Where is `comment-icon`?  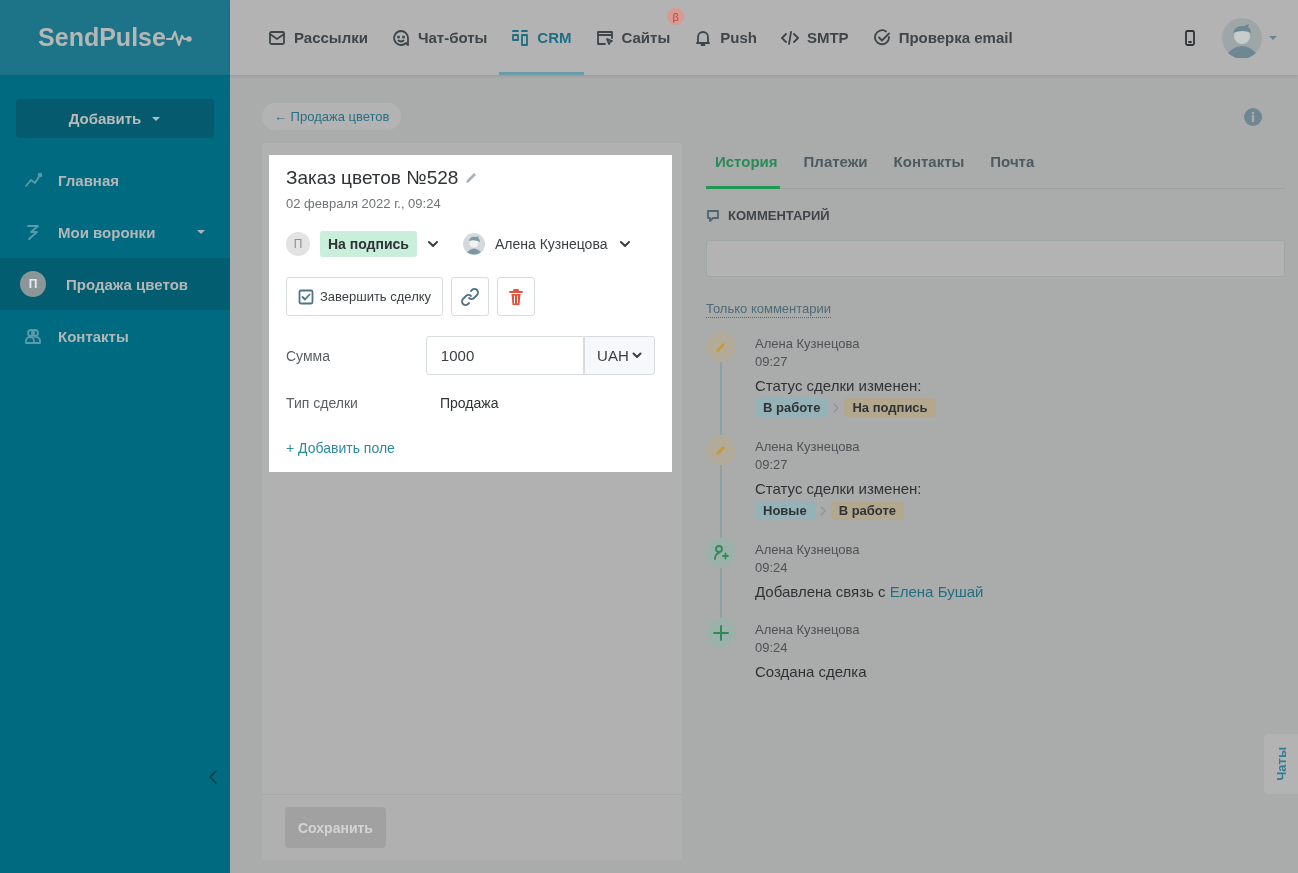
comment-icon is located at coordinates (713, 215).